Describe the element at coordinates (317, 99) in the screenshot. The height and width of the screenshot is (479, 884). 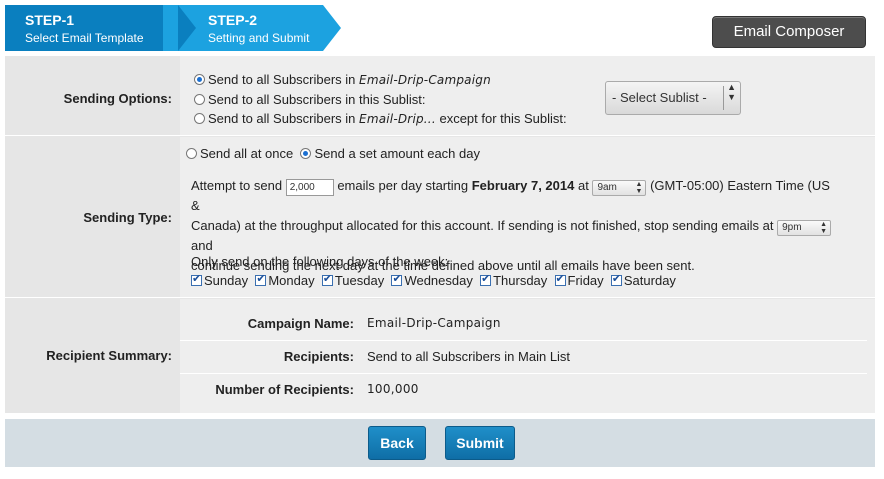
I see `option-sublist-label: Send to all Subscribers in this Sublist:` at that location.